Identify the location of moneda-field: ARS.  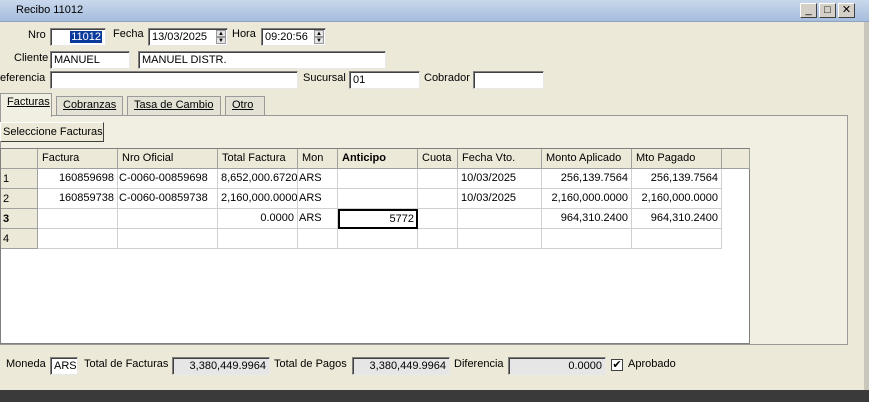
(64, 366).